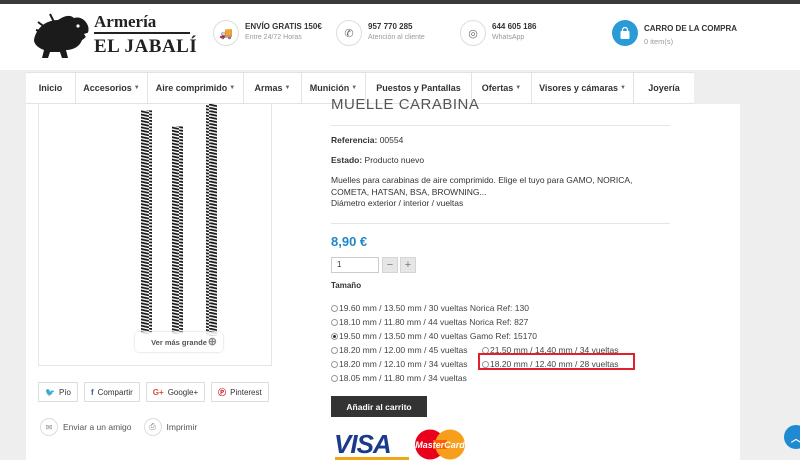 The width and height of the screenshot is (800, 460). Describe the element at coordinates (664, 88) in the screenshot. I see `nav-item-joyeria: Joyería` at that location.